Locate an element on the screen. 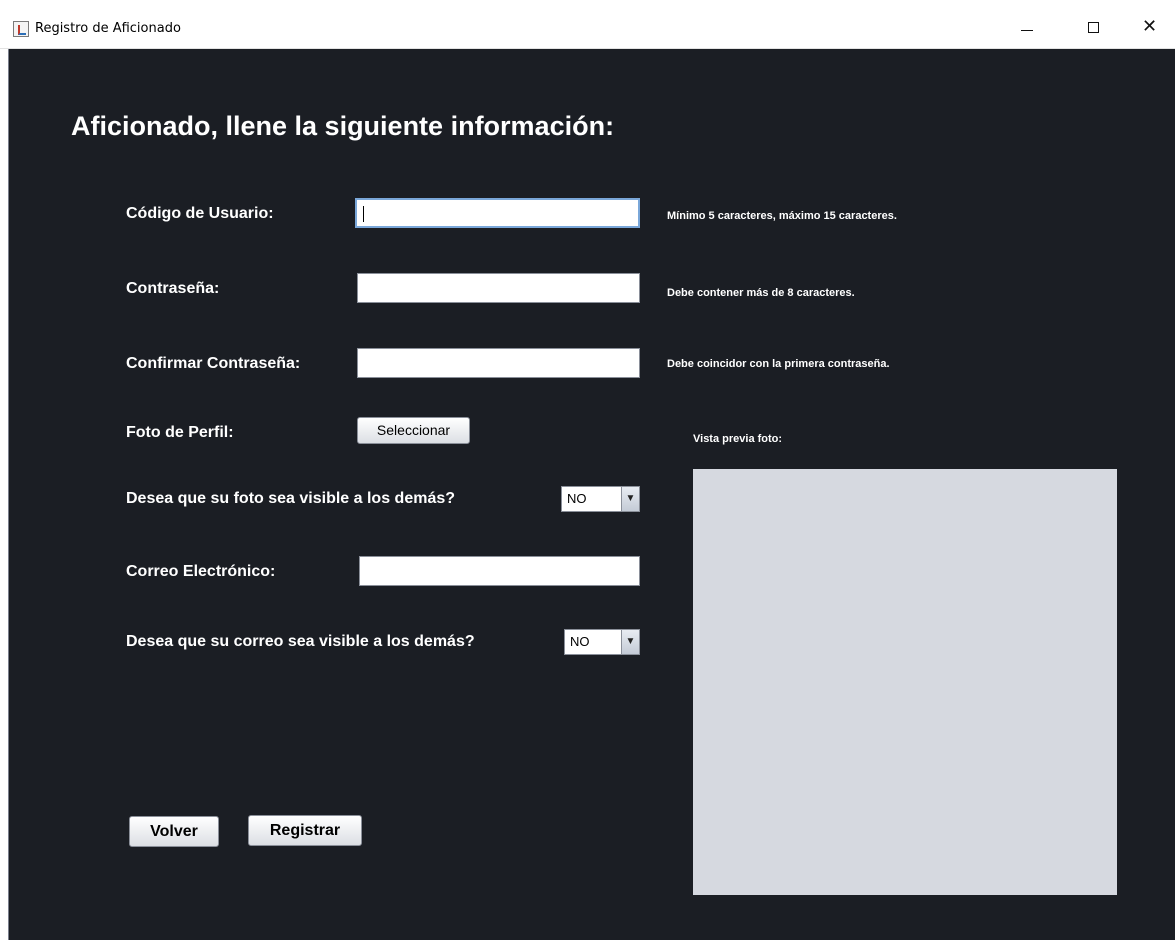 The height and width of the screenshot is (940, 1175). contrasena-input is located at coordinates (498, 288).